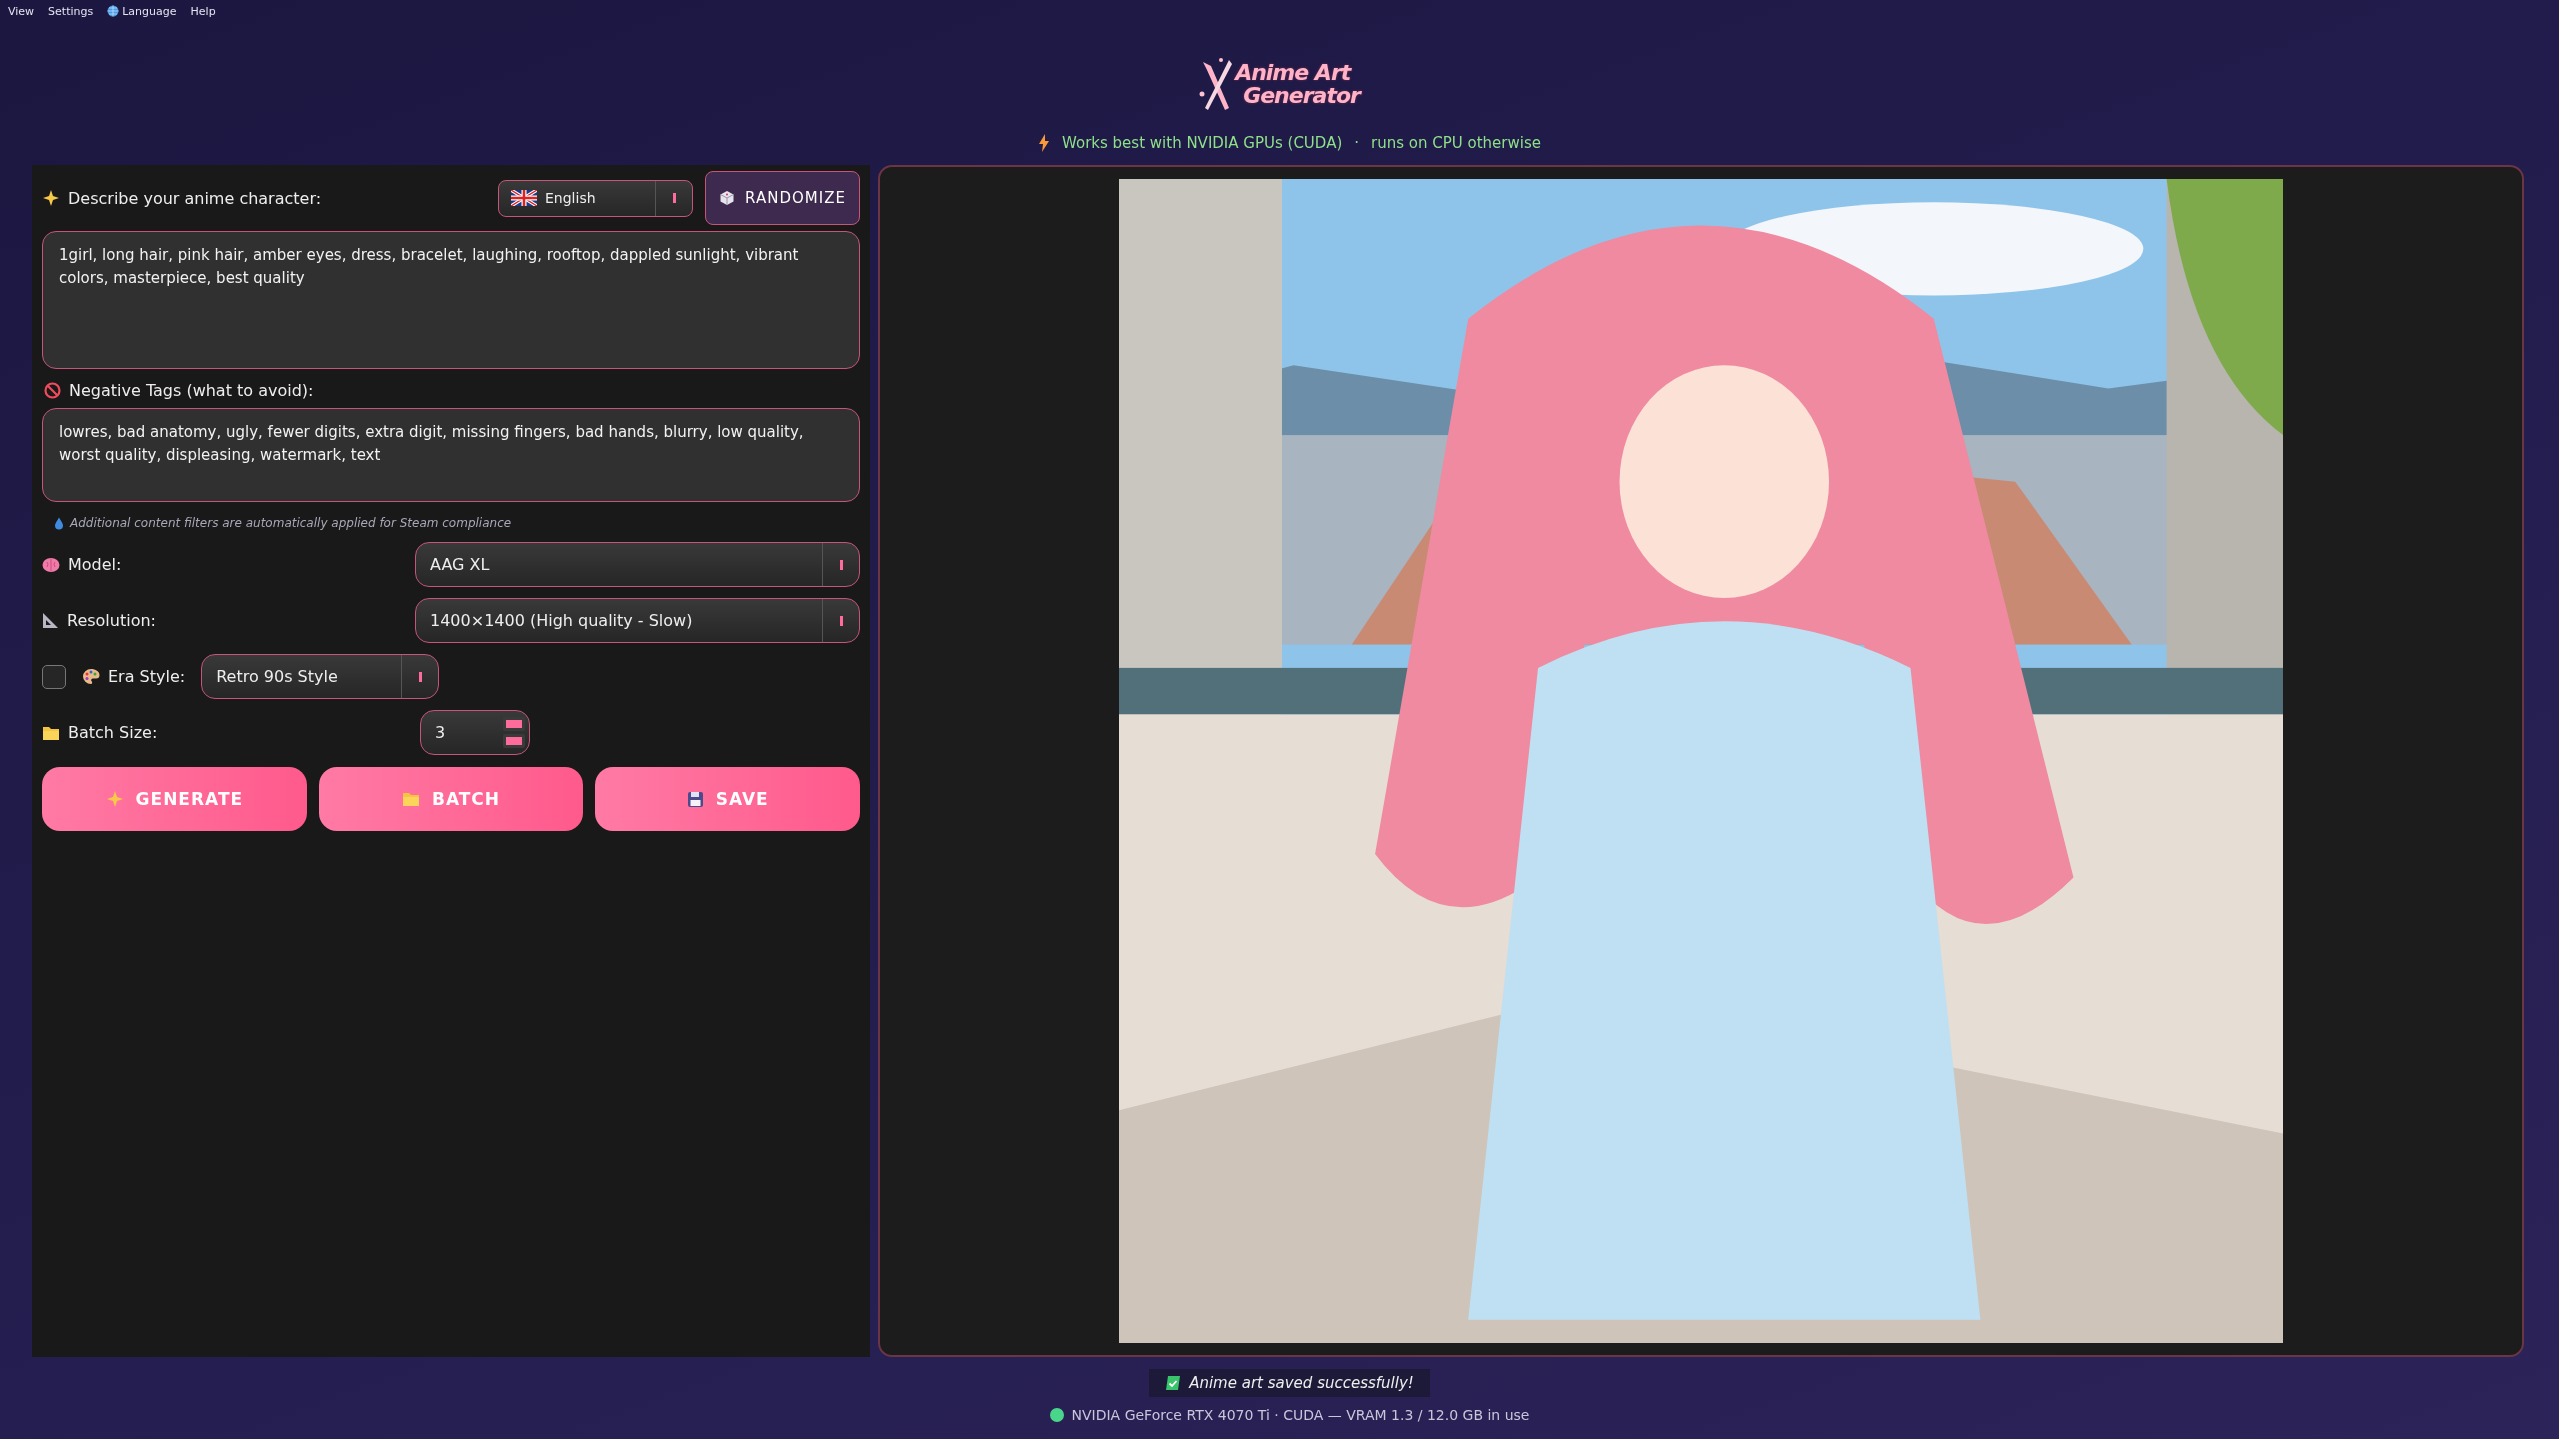  What do you see at coordinates (320, 676) in the screenshot?
I see `dropdown: Retro 90s Style` at bounding box center [320, 676].